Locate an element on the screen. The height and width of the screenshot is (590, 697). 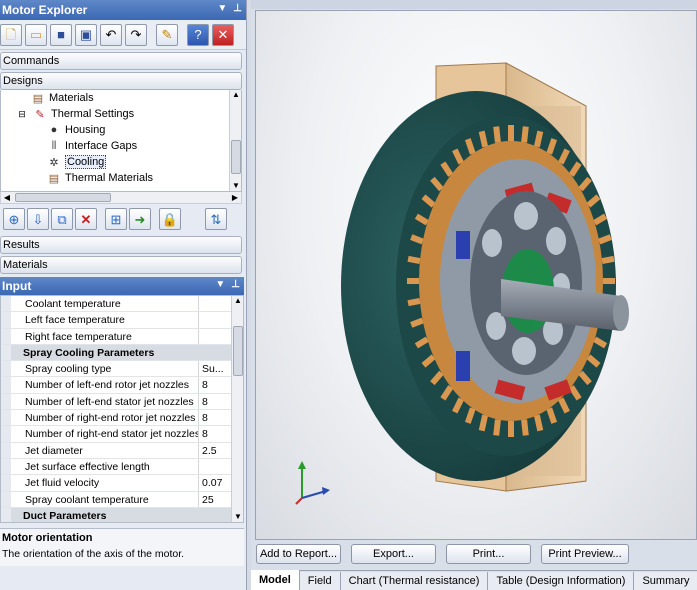
tree-item-housing: ● Housing is located at coordinates (76, 130).